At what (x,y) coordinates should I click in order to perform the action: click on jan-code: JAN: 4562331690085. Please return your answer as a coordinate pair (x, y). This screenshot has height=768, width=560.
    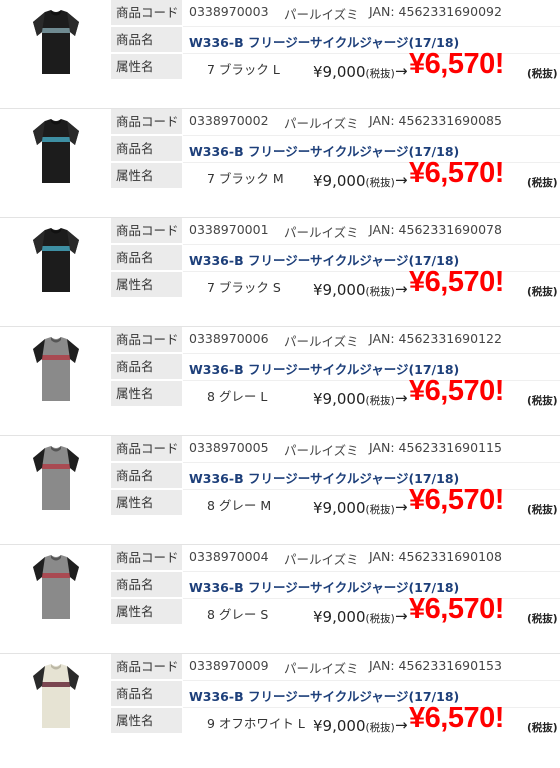
    Looking at the image, I should click on (435, 120).